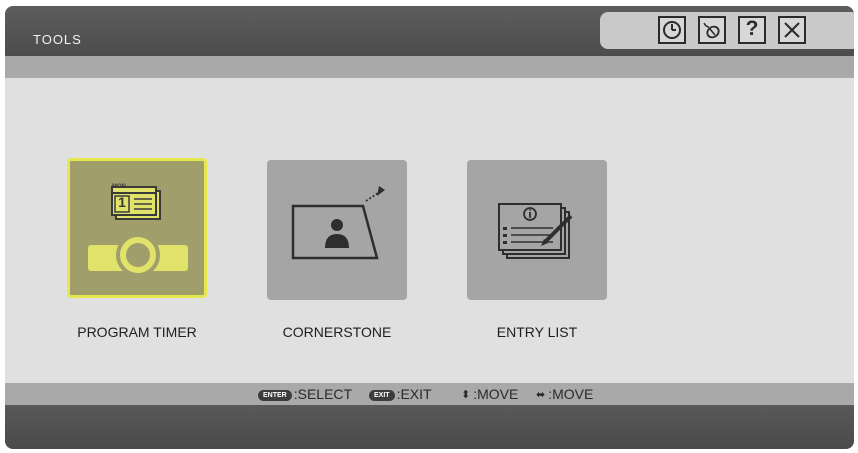 This screenshot has width=858, height=453. What do you see at coordinates (429, 67) in the screenshot?
I see `header-band` at bounding box center [429, 67].